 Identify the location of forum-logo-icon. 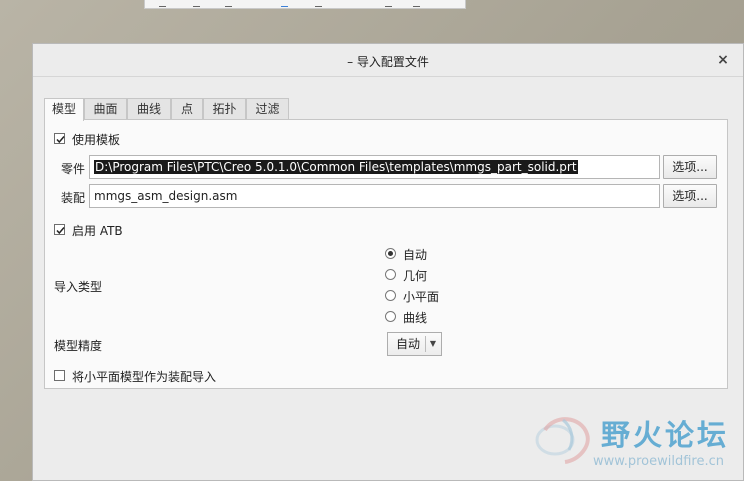
(562, 440).